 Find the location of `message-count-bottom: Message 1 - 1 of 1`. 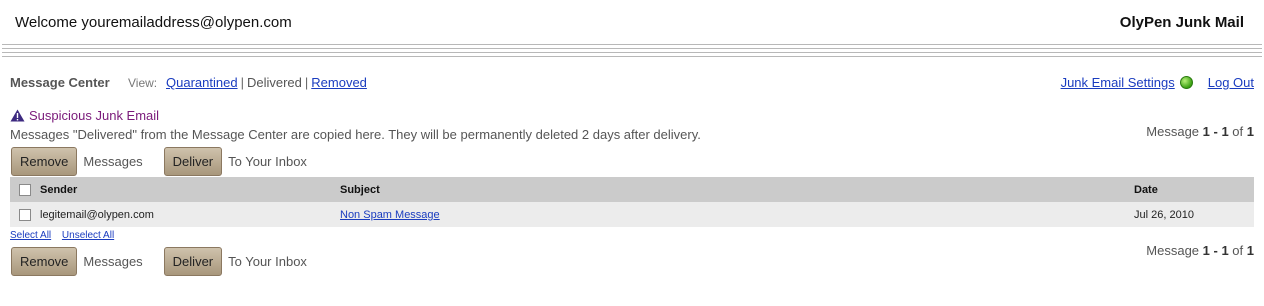

message-count-bottom: Message 1 - 1 of 1 is located at coordinates (1200, 250).